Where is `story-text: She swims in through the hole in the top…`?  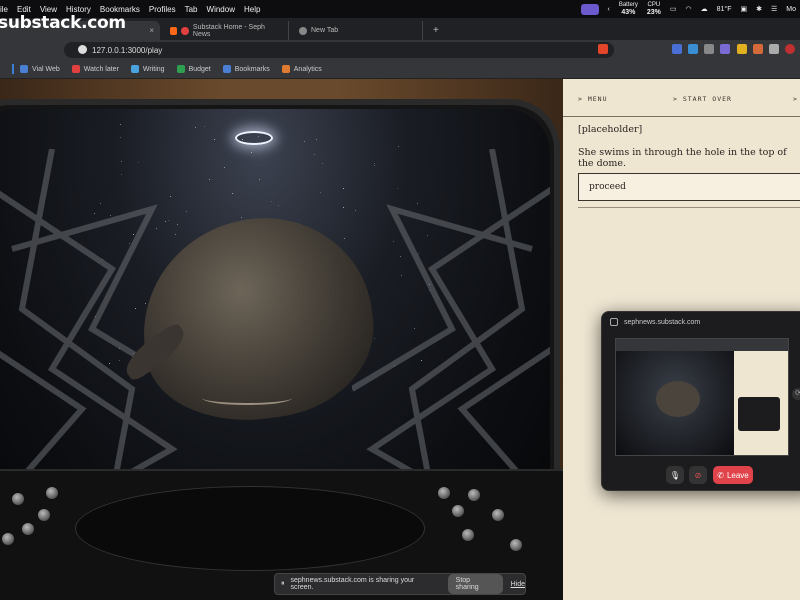
story-text: She swims in through the hole in the top… is located at coordinates (682, 158).